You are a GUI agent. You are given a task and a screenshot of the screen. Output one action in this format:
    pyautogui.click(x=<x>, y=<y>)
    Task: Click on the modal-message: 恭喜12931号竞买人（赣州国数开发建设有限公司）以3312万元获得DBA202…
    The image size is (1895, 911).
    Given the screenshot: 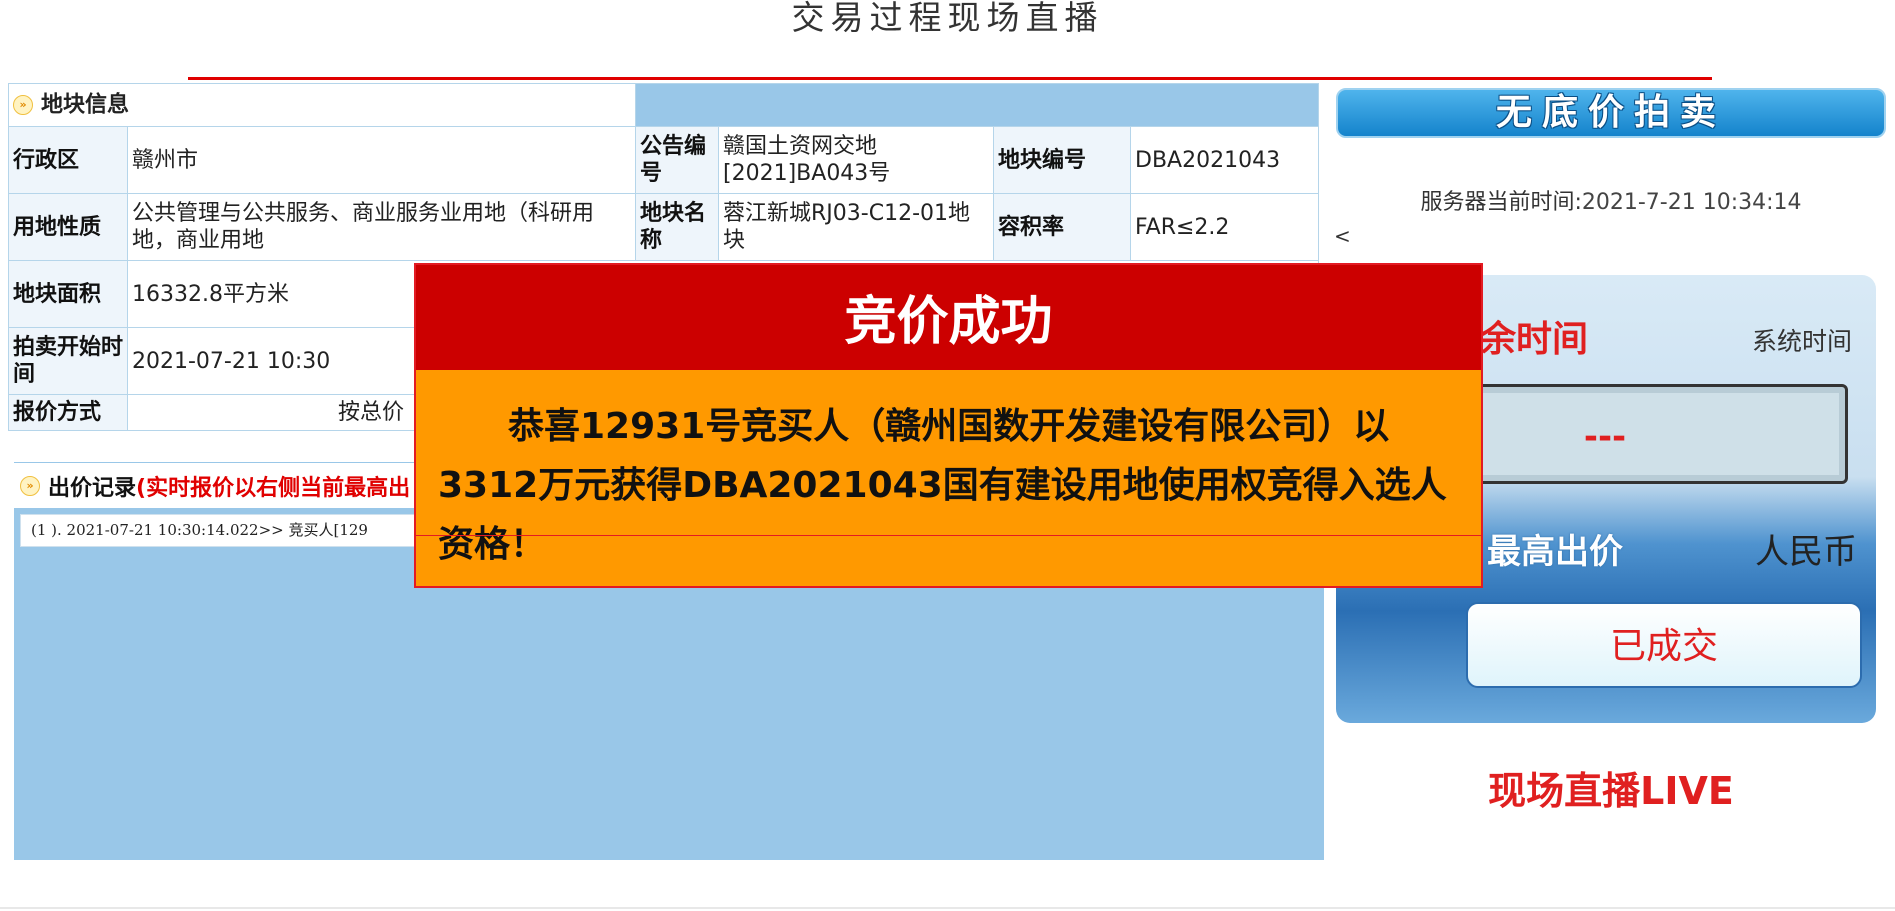 What is the action you would take?
    pyautogui.click(x=942, y=485)
    